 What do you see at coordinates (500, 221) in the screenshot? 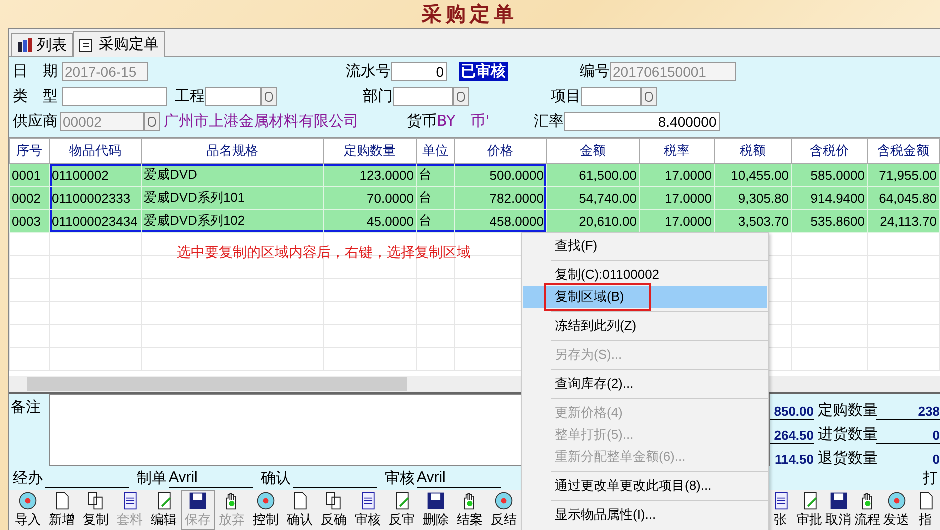
I see `table-cell: 458.0000` at bounding box center [500, 221].